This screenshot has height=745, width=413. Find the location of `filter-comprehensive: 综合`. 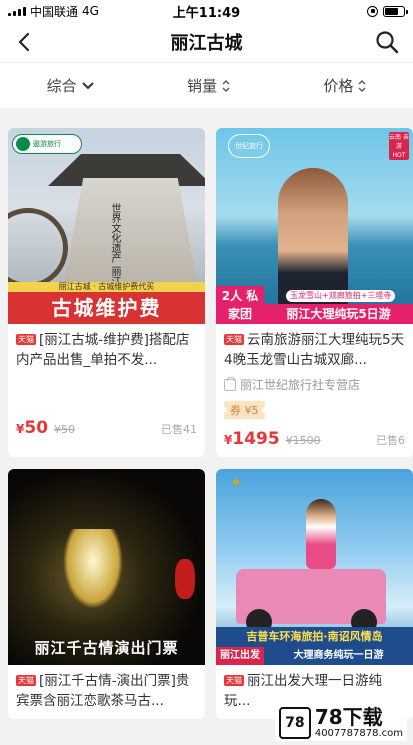

filter-comprehensive: 综合 is located at coordinates (70, 85).